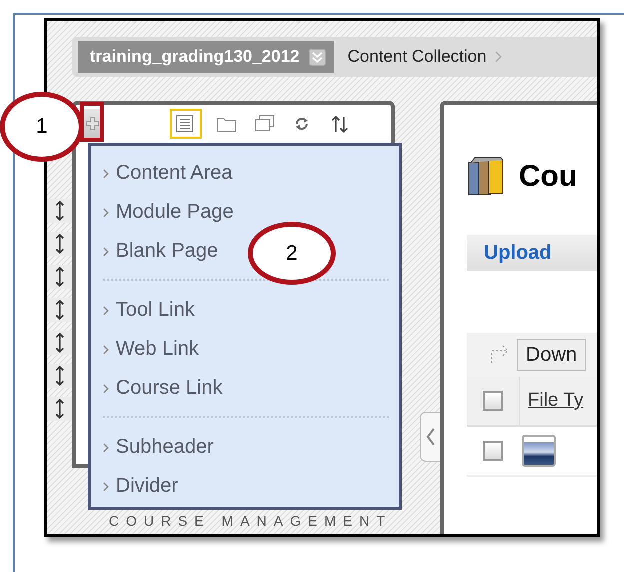  Describe the element at coordinates (518, 253) in the screenshot. I see `upload-link: Upload` at that location.